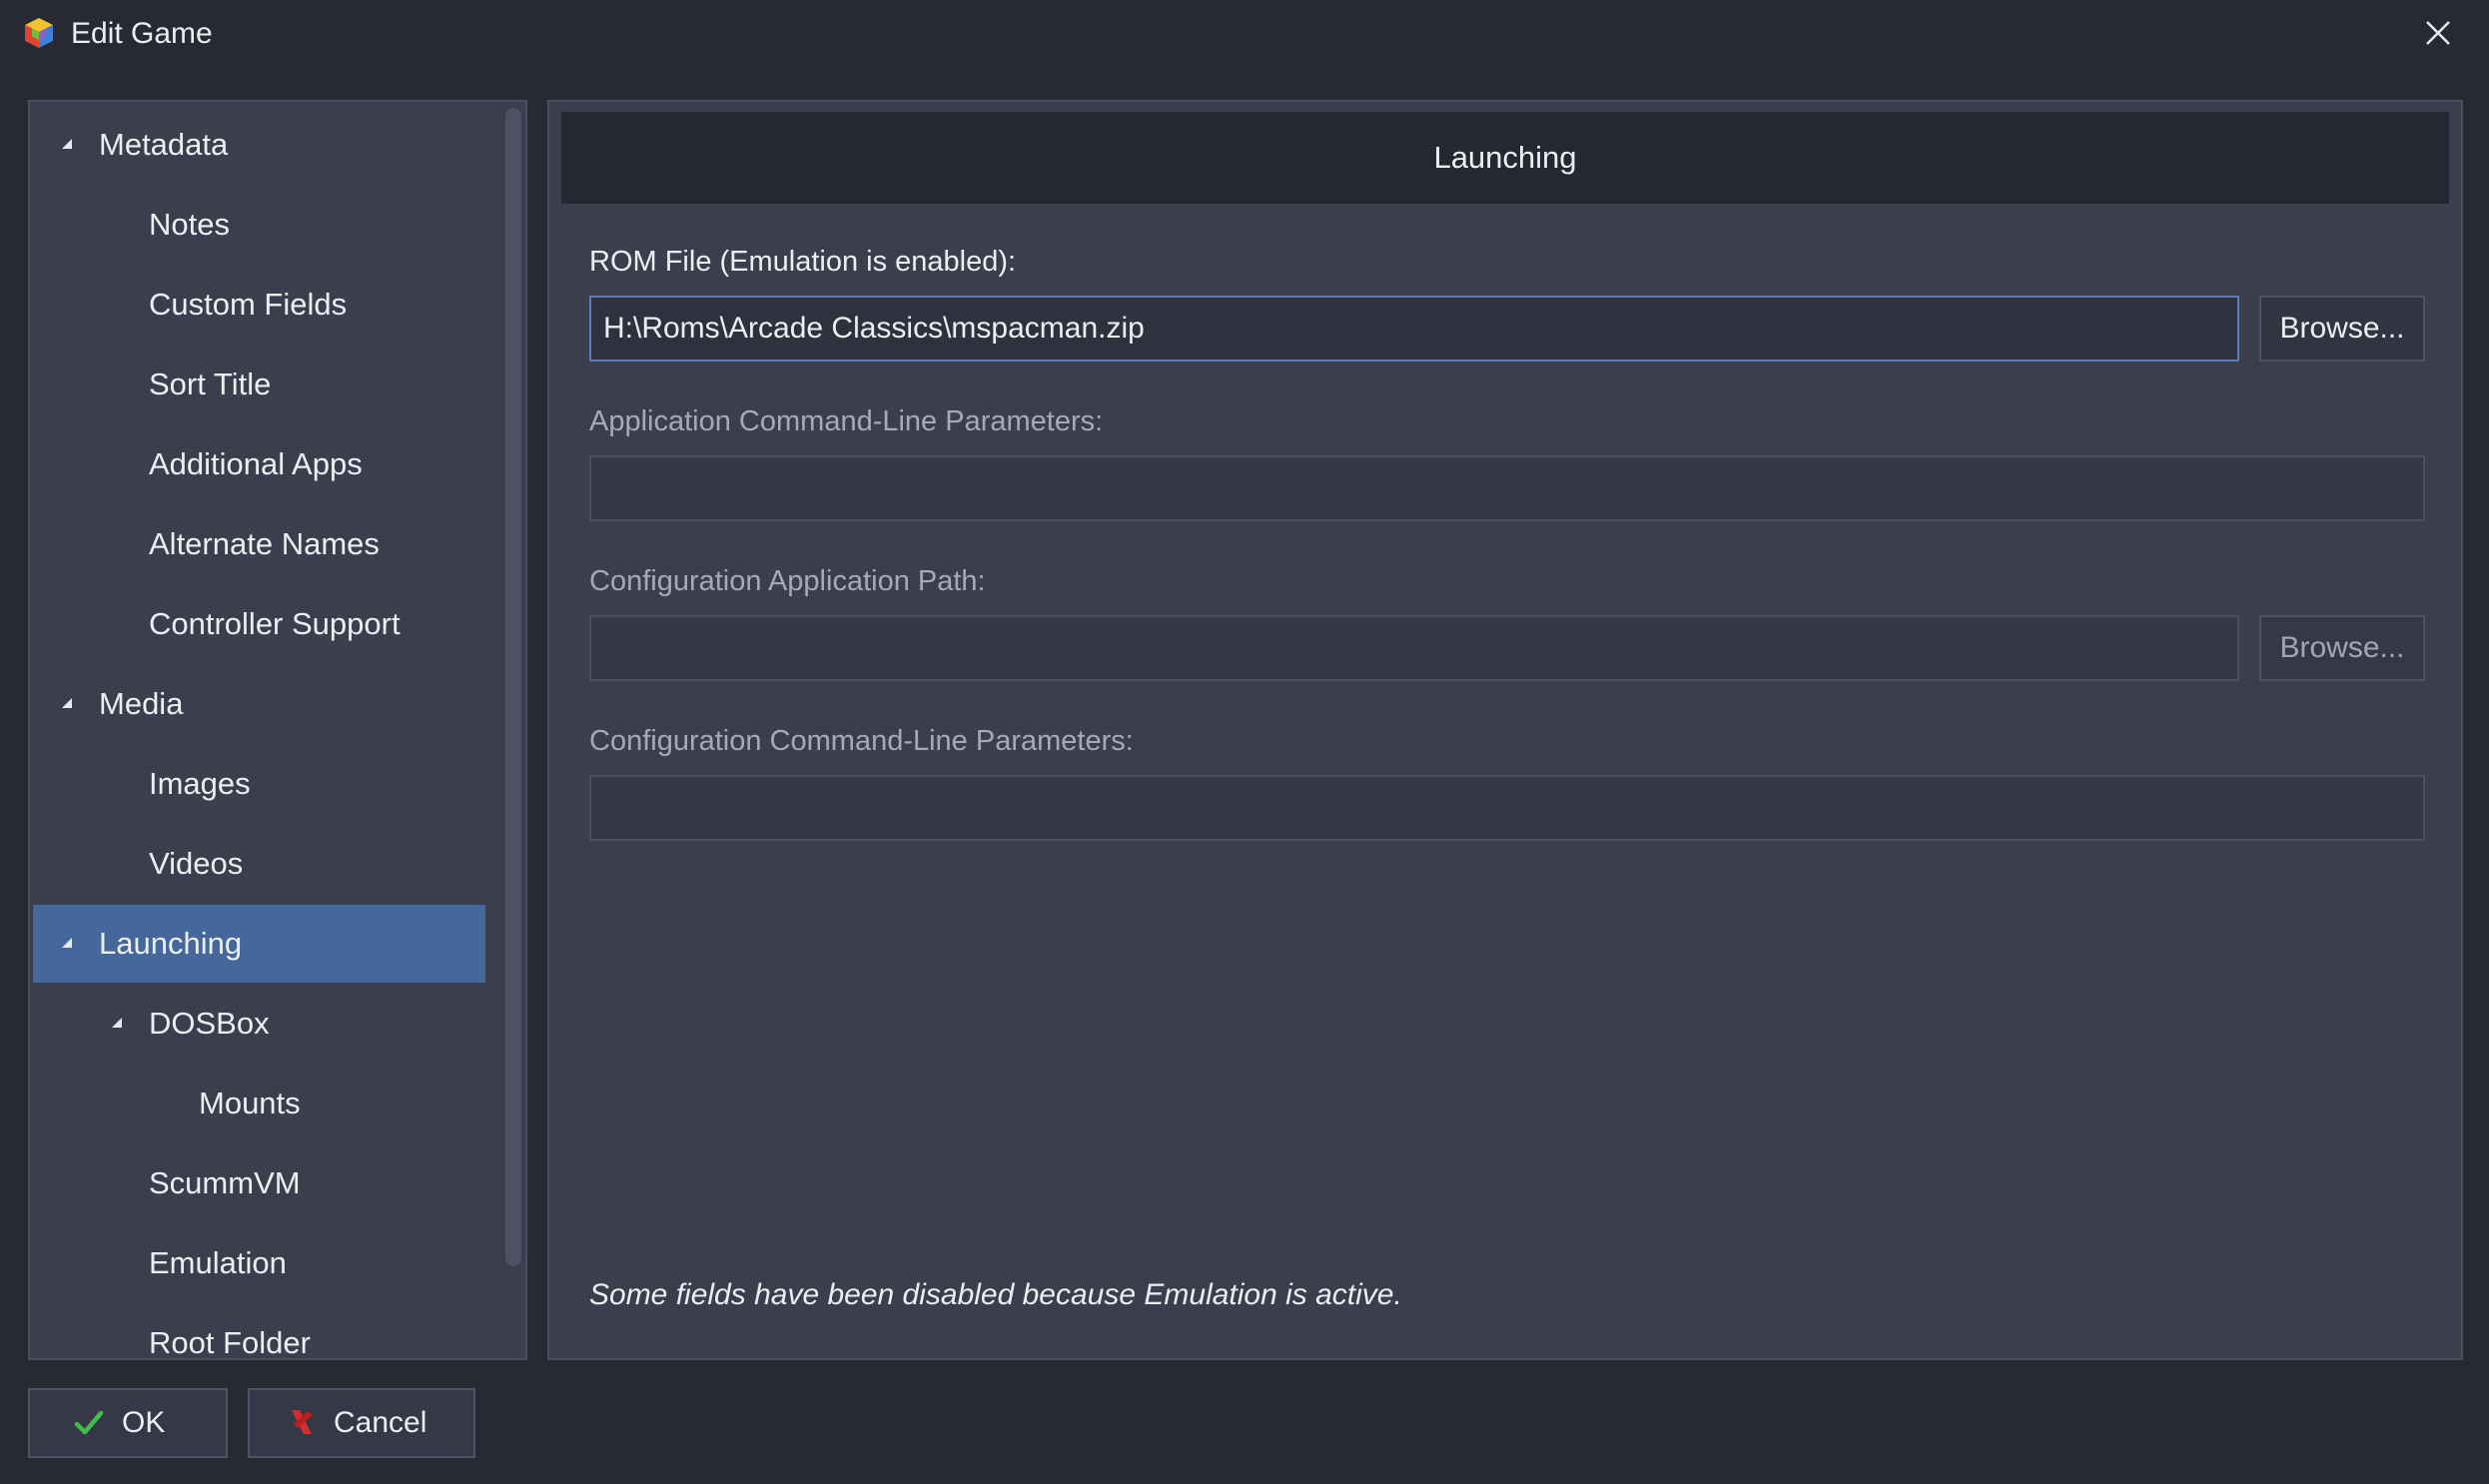  Describe the element at coordinates (861, 741) in the screenshot. I see `config-params-label: Configuration Command-Line Parameters:` at that location.